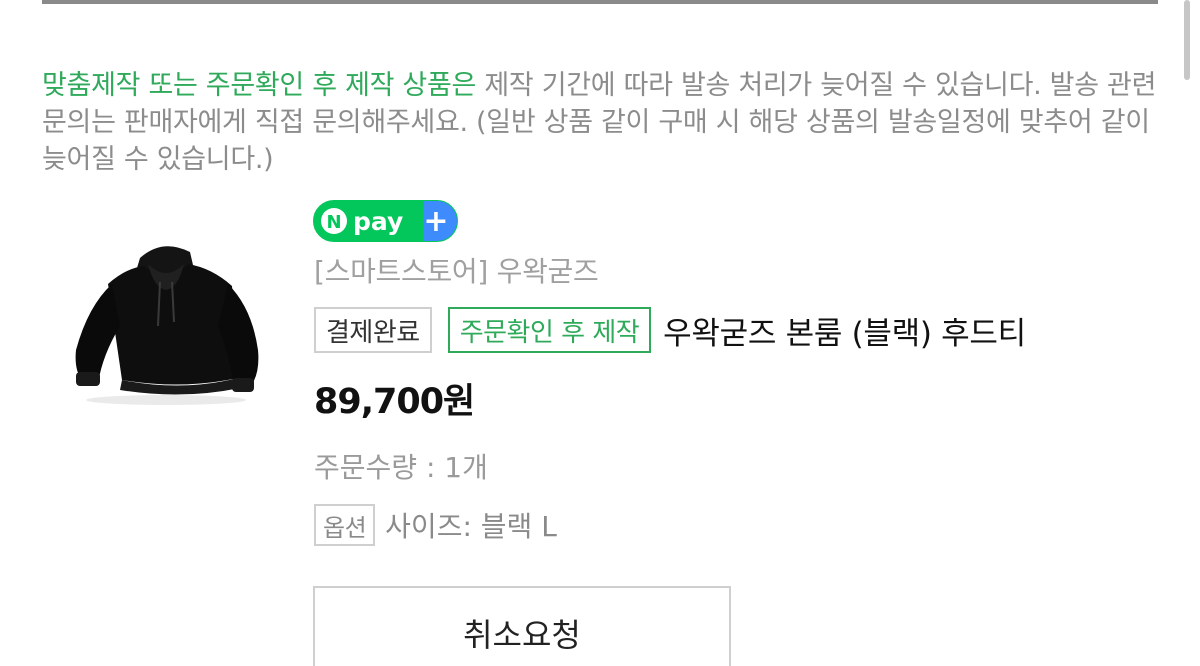  Describe the element at coordinates (549, 330) in the screenshot. I see `made-to-order-badge: 주문확인 후 제작` at that location.